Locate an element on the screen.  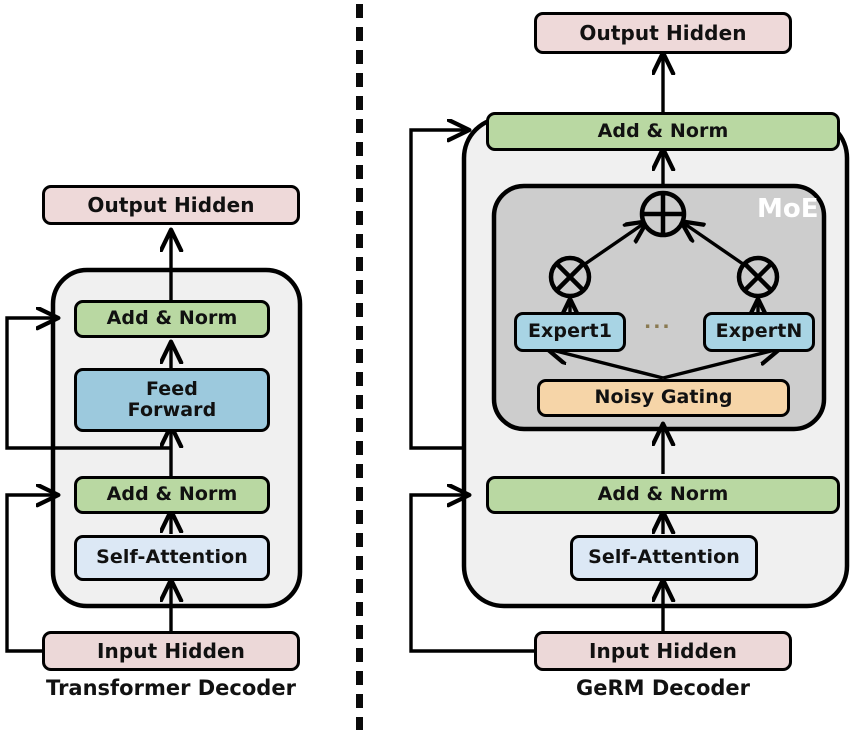
moe-label: MoE is located at coordinates (788, 209).